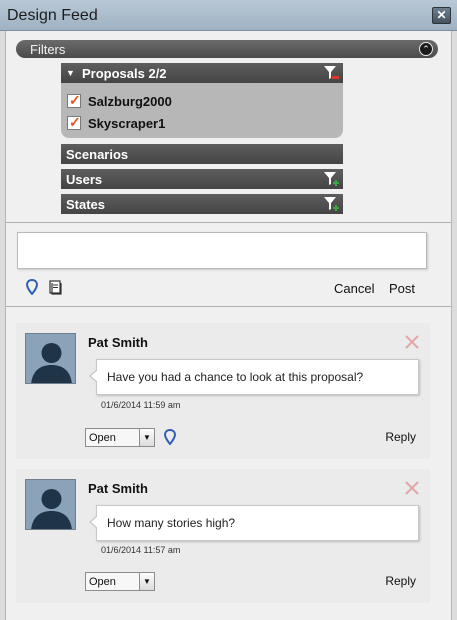 This screenshot has height=620, width=457. Describe the element at coordinates (130, 101) in the screenshot. I see `proposal-name: Salzburg2000` at that location.